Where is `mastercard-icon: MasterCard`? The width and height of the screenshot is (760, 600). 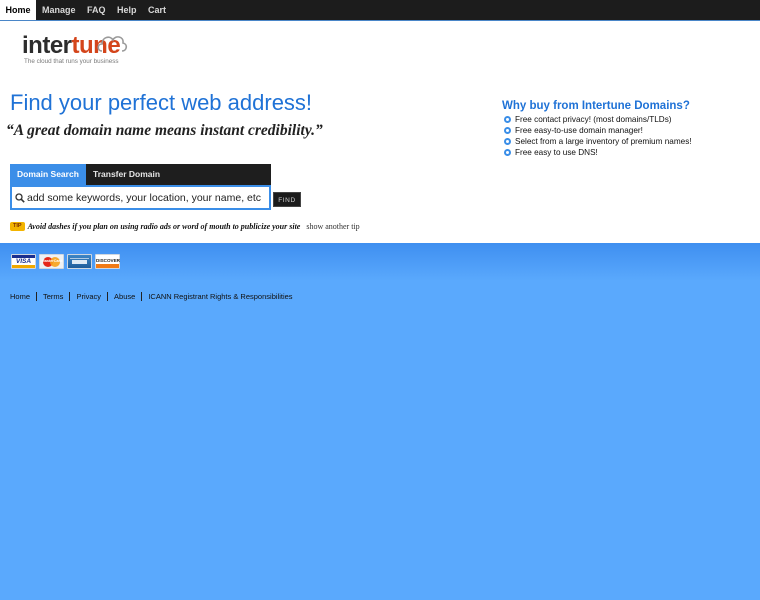
mastercard-icon: MasterCard is located at coordinates (51, 261).